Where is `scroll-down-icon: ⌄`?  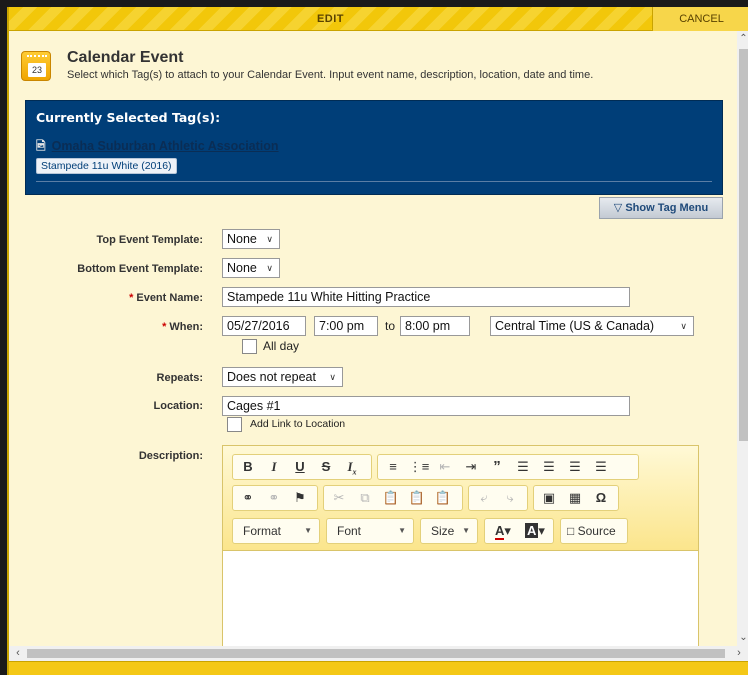 scroll-down-icon: ⌄ is located at coordinates (742, 638).